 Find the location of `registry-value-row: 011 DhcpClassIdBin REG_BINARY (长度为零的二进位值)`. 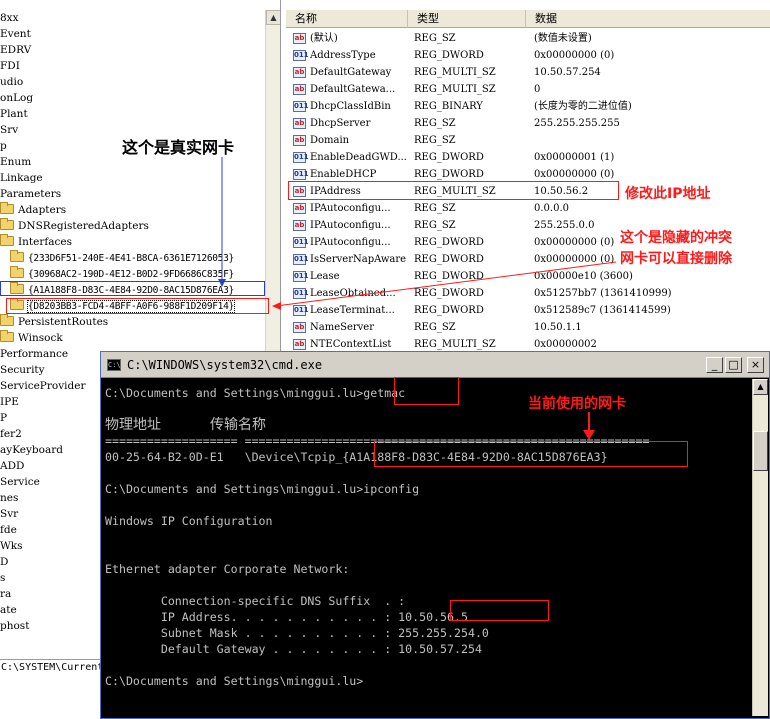

registry-value-row: 011 DhcpClassIdBin REG_BINARY (长度为零的二进位值) is located at coordinates (528, 106).